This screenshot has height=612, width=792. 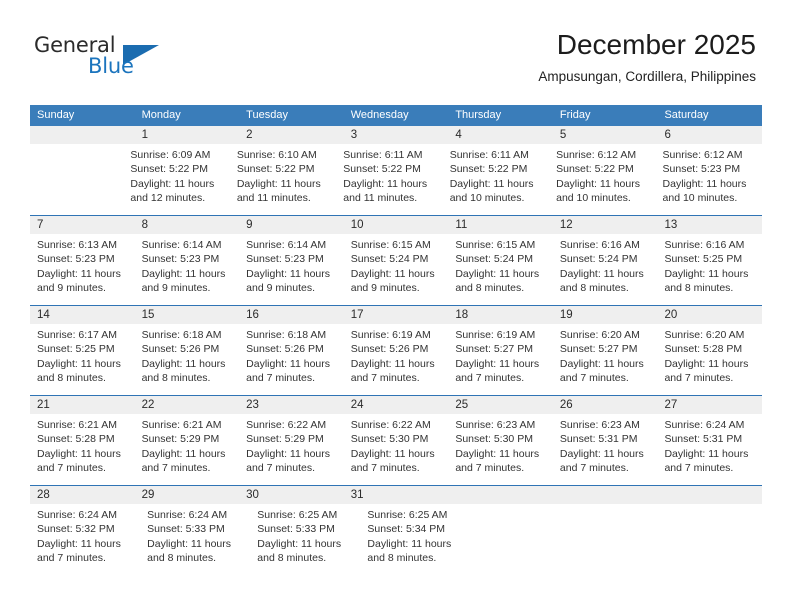 I want to click on day-number-22: 22, so click(x=187, y=405).